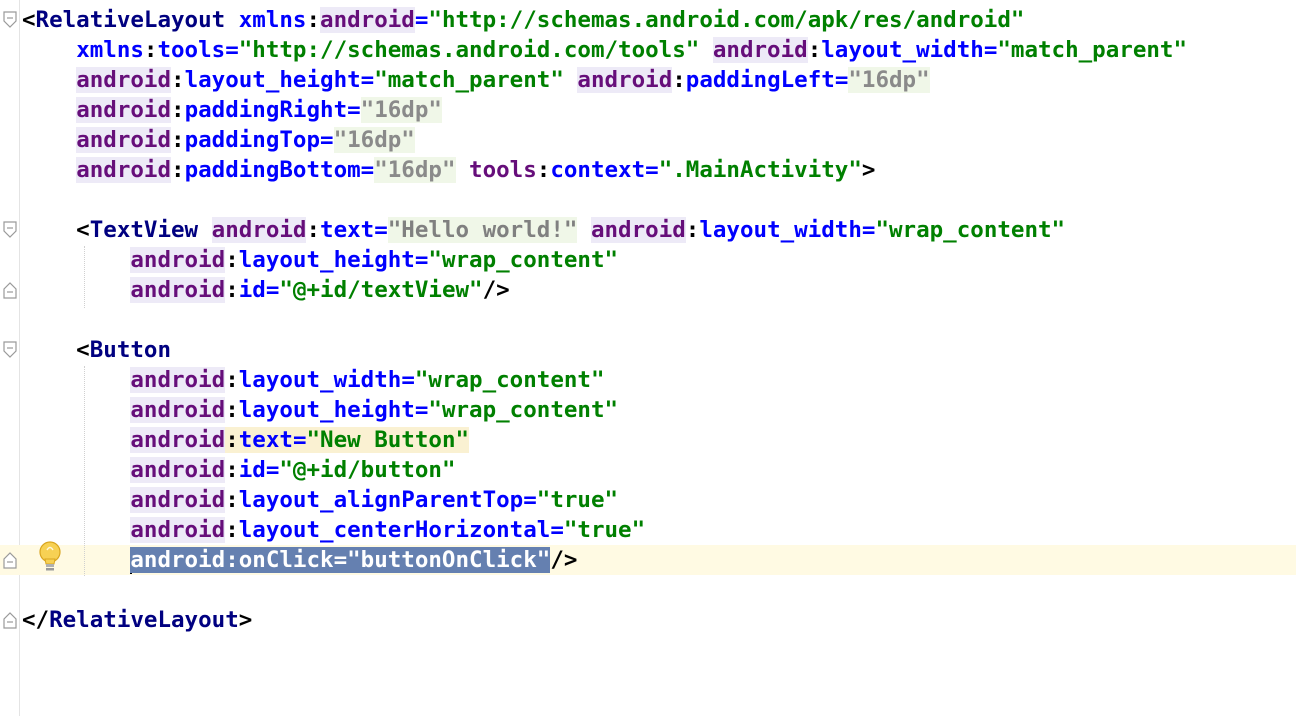  What do you see at coordinates (648, 110) in the screenshot?
I see `code-line: android:paddingRight="16dp"` at bounding box center [648, 110].